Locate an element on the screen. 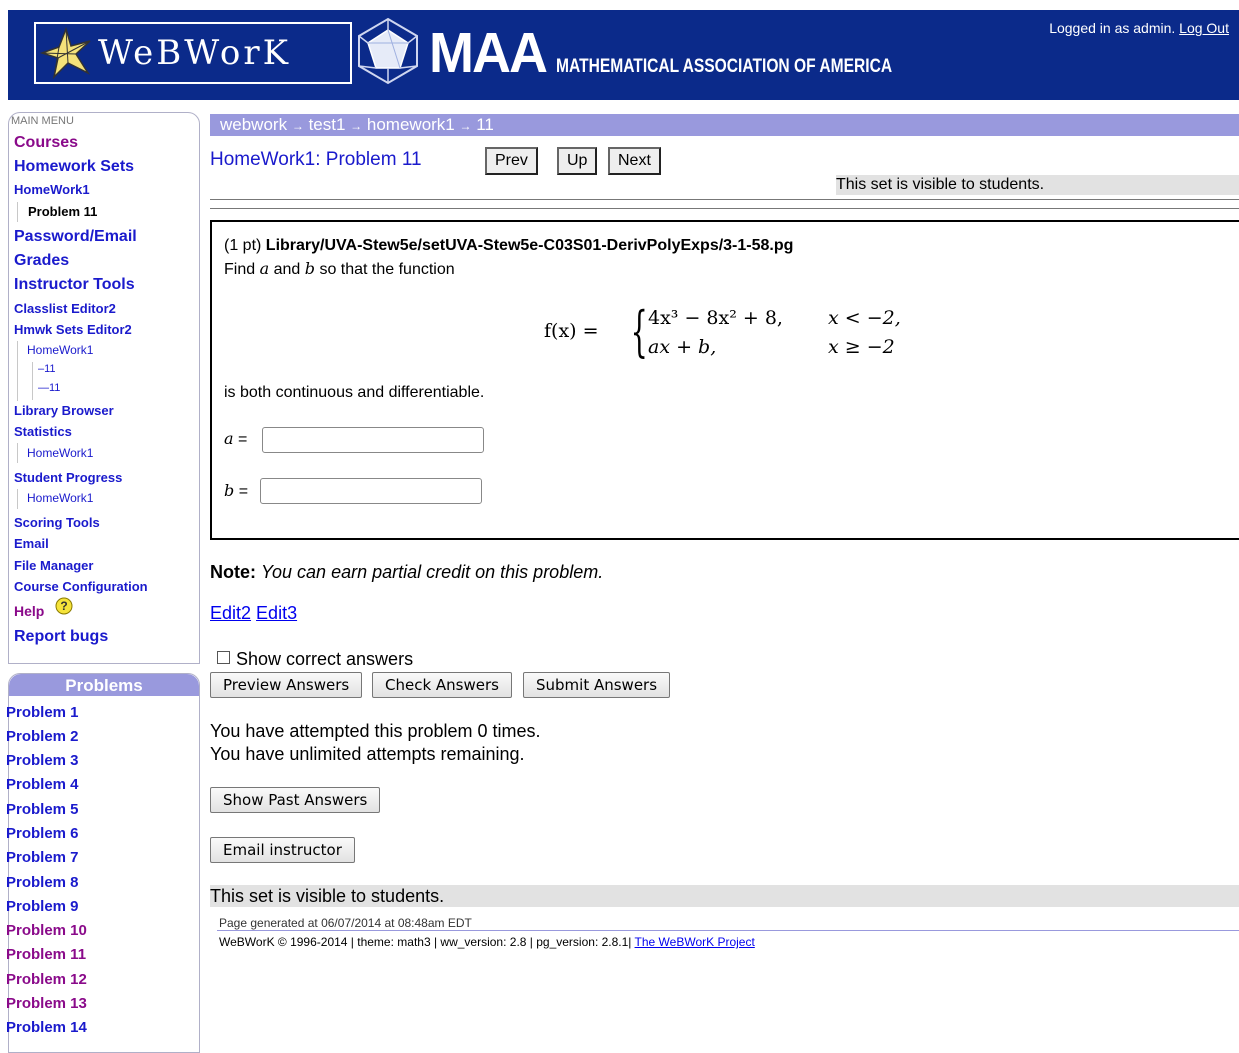 Image resolution: width=1239 pixels, height=1053 pixels. nav-hmwk-sets-editor2: Hmwk Sets Editor2 is located at coordinates (73, 329).